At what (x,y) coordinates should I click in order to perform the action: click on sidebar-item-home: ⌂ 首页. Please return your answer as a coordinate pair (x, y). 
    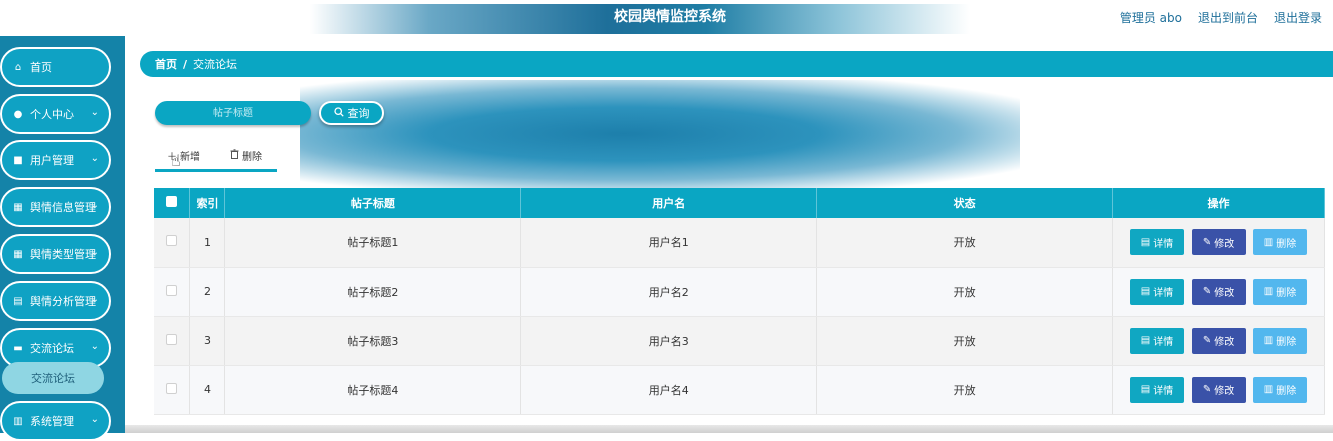
    Looking at the image, I should click on (55, 67).